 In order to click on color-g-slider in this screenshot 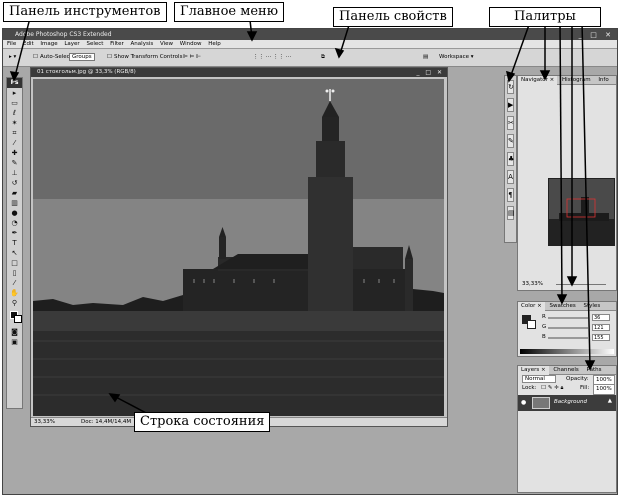, I will do `click(568, 328)`.